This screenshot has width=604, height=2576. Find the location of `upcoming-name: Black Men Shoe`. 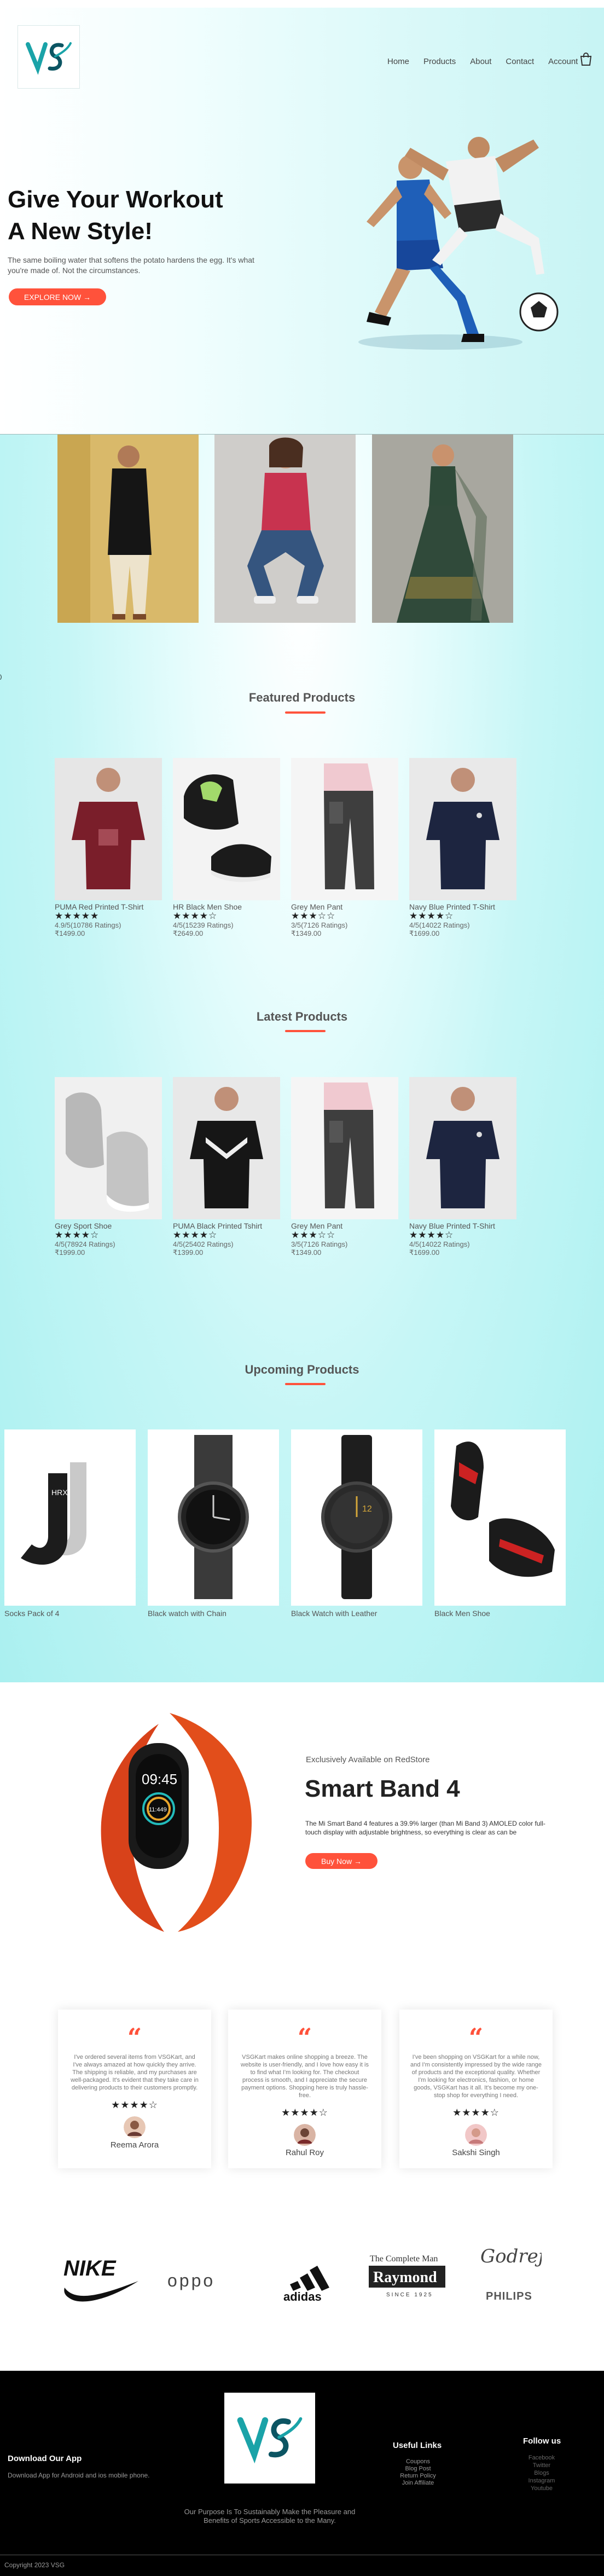

upcoming-name: Black Men Shoe is located at coordinates (462, 1613).